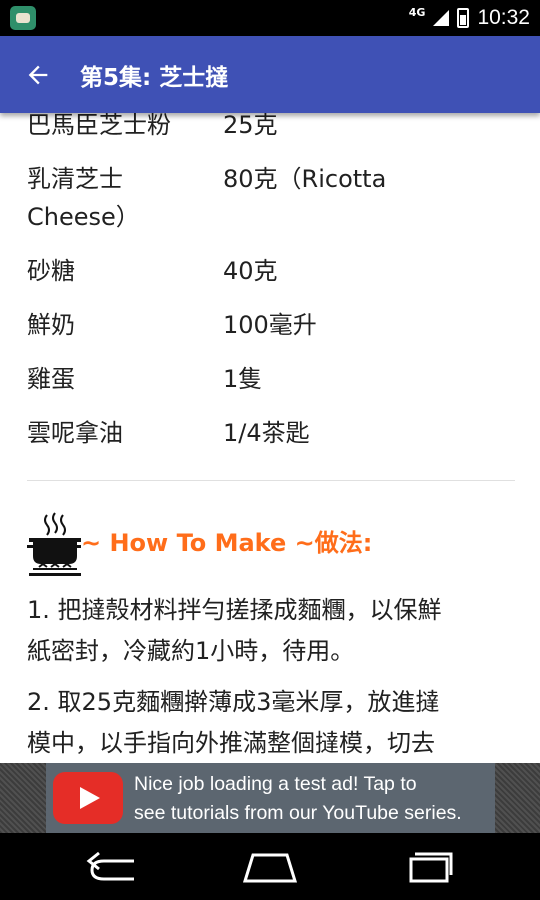  What do you see at coordinates (270, 325) in the screenshot?
I see `ingredient-amount: 100毫升` at bounding box center [270, 325].